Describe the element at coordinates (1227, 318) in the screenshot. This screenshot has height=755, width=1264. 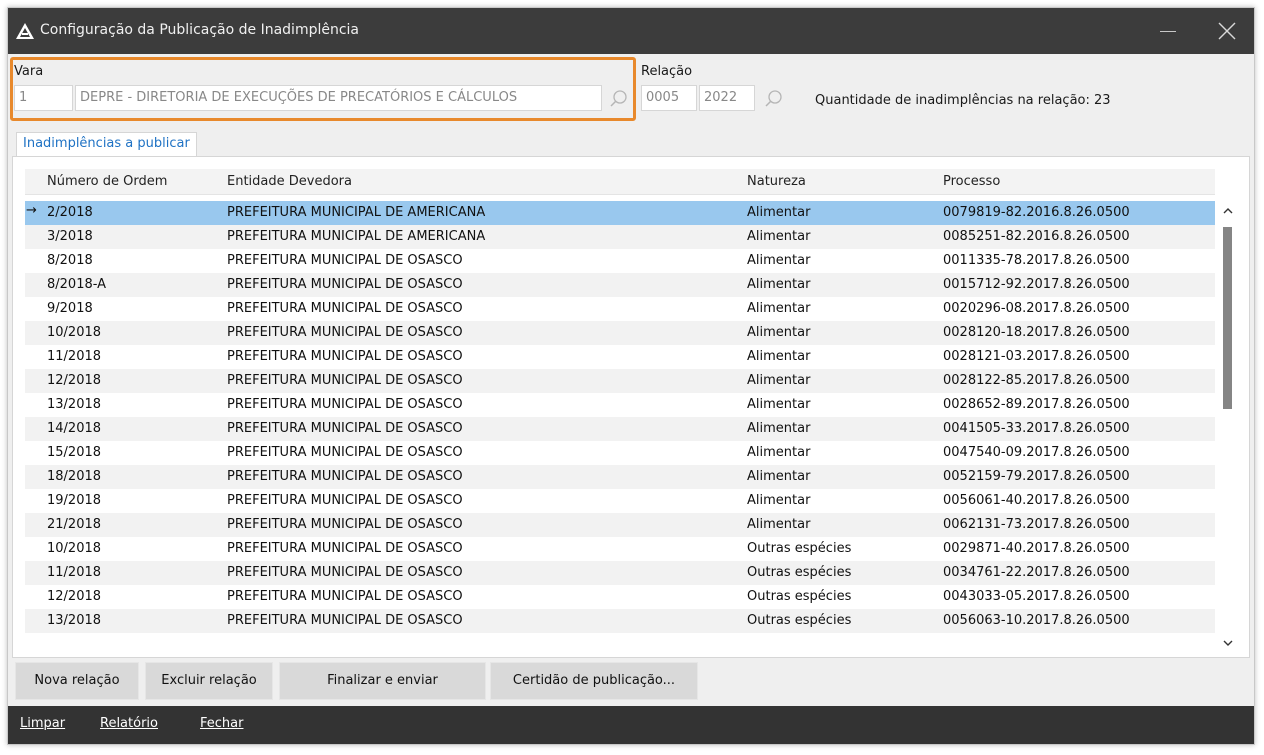
I see `scroll-thumb` at that location.